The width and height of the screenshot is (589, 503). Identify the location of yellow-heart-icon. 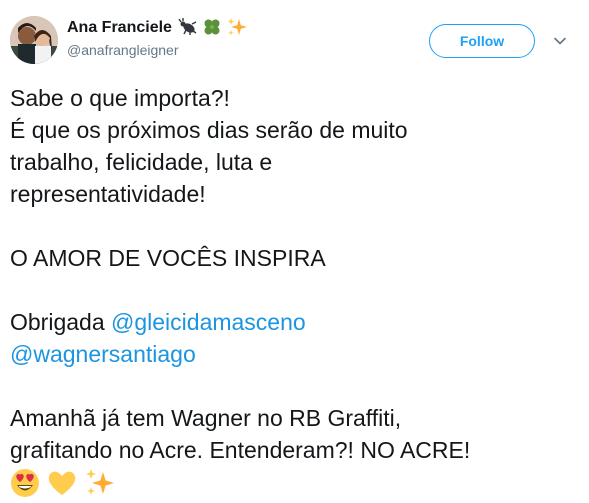
(62, 483).